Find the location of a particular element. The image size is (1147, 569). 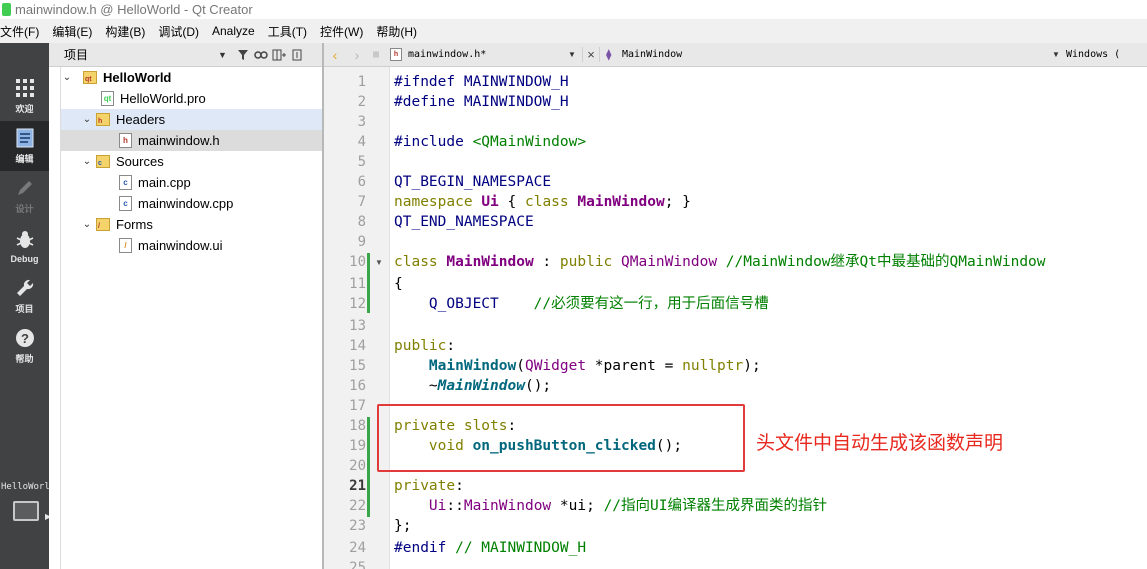

menu-file: 文件(F) is located at coordinates (24, 31).